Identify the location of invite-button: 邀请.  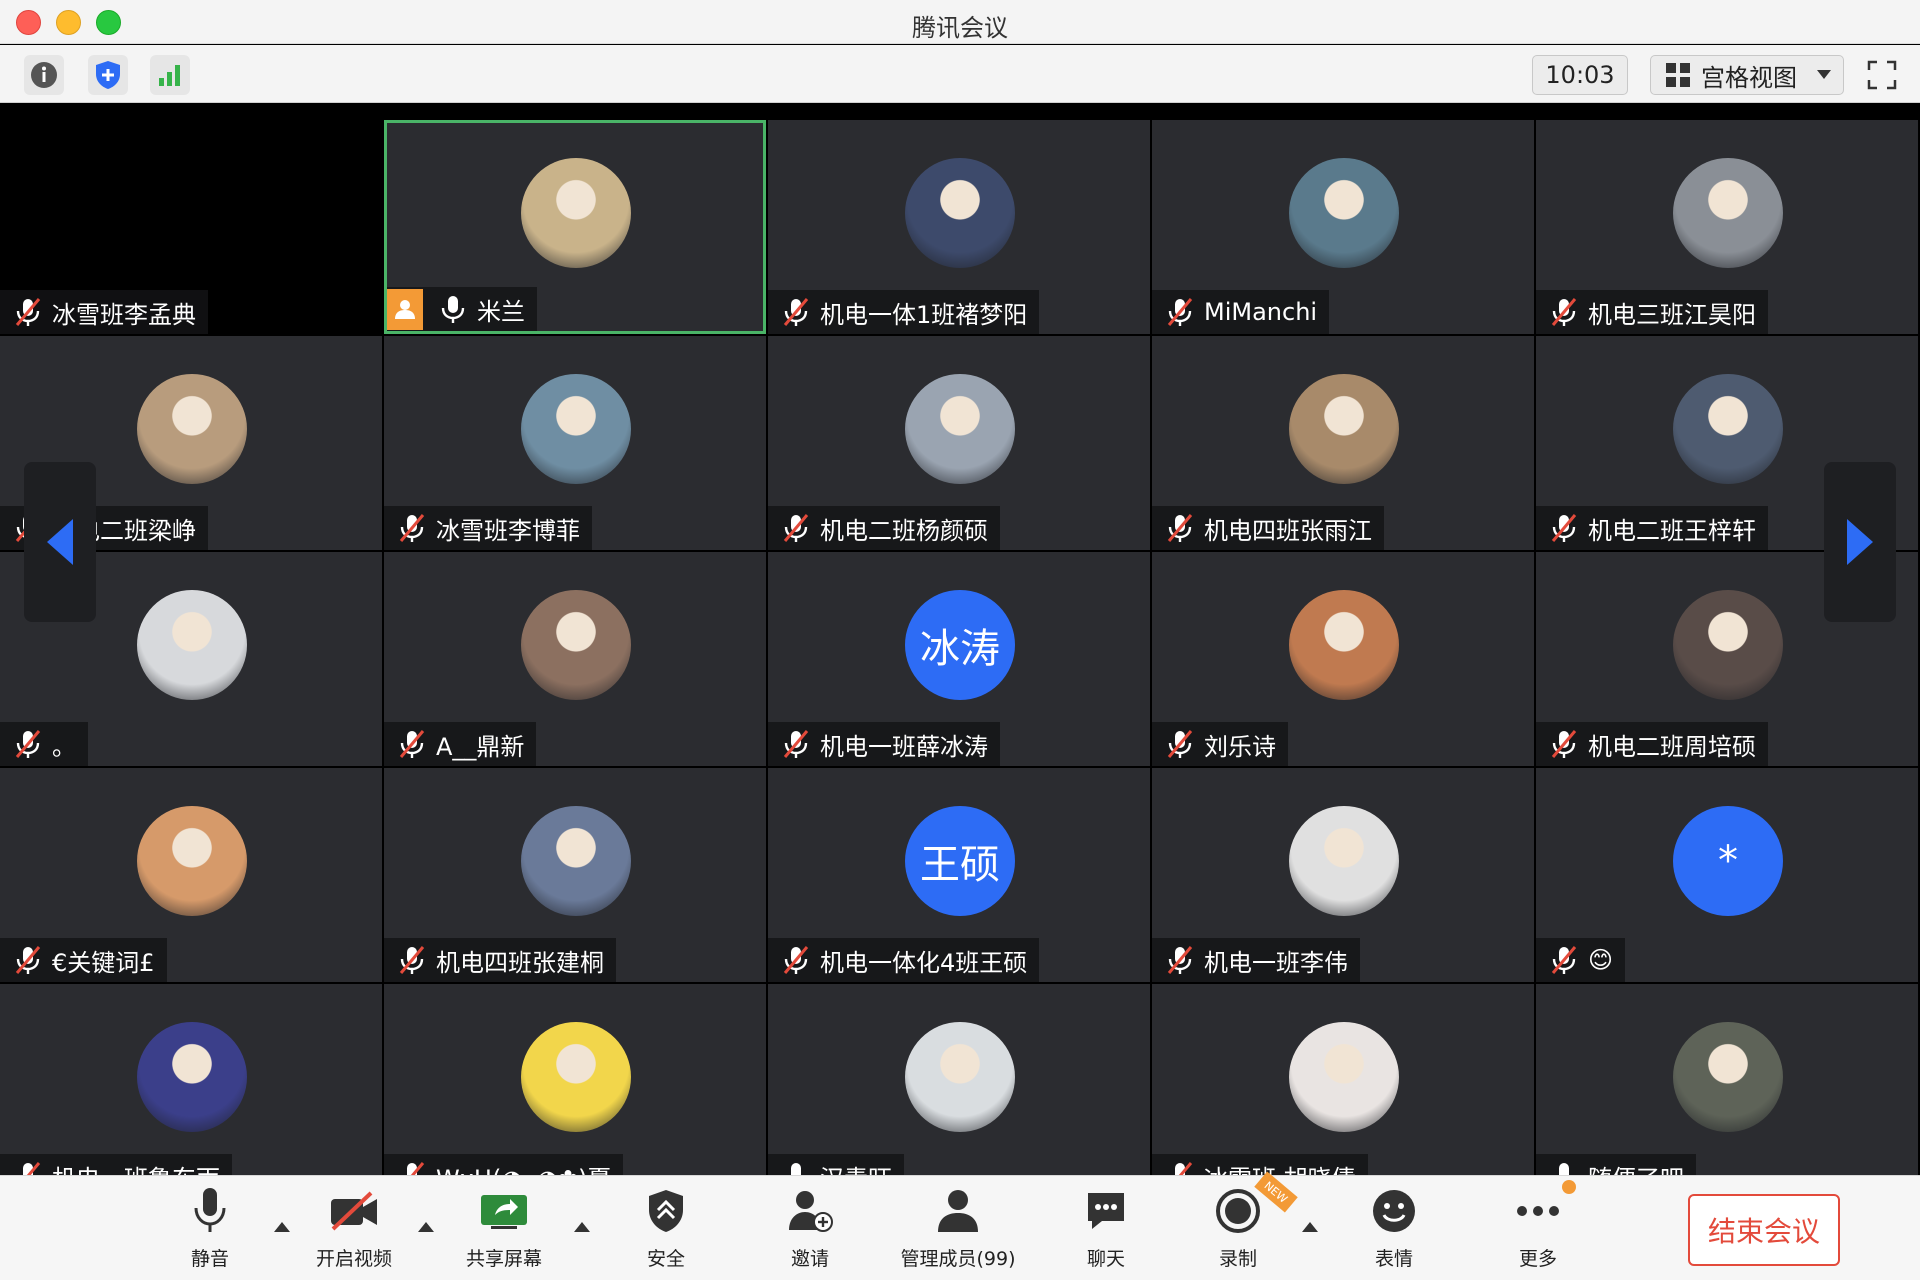
(810, 1229).